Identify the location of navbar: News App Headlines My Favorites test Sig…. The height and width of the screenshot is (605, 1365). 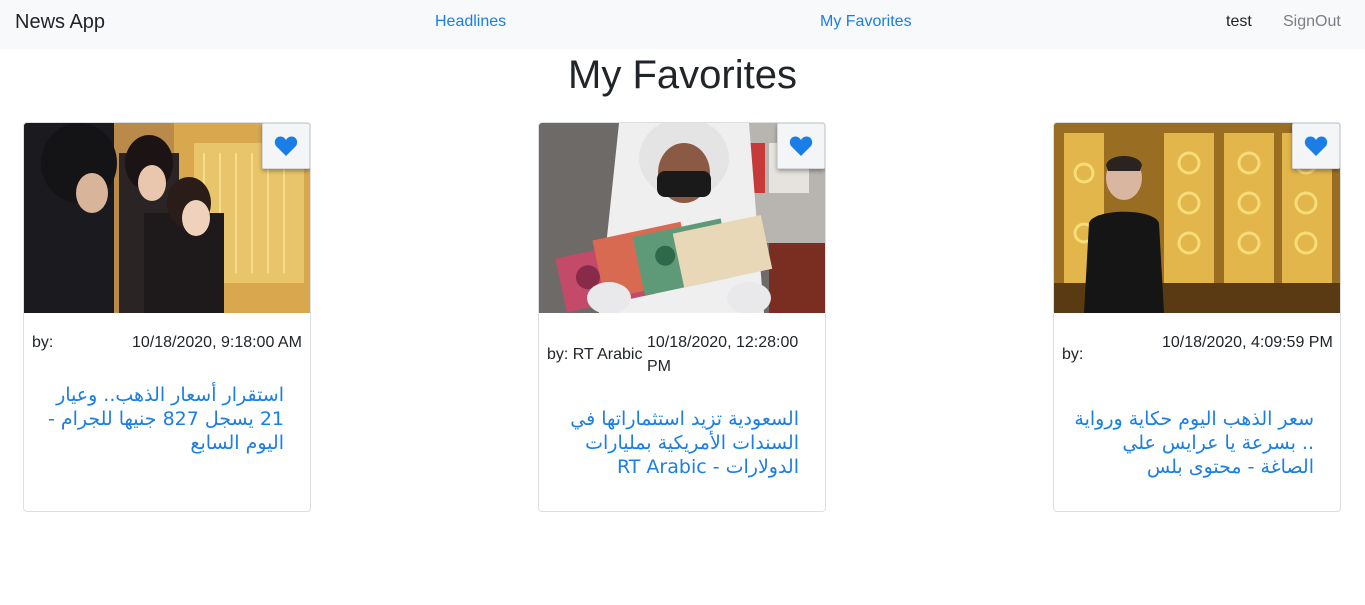
(682, 24).